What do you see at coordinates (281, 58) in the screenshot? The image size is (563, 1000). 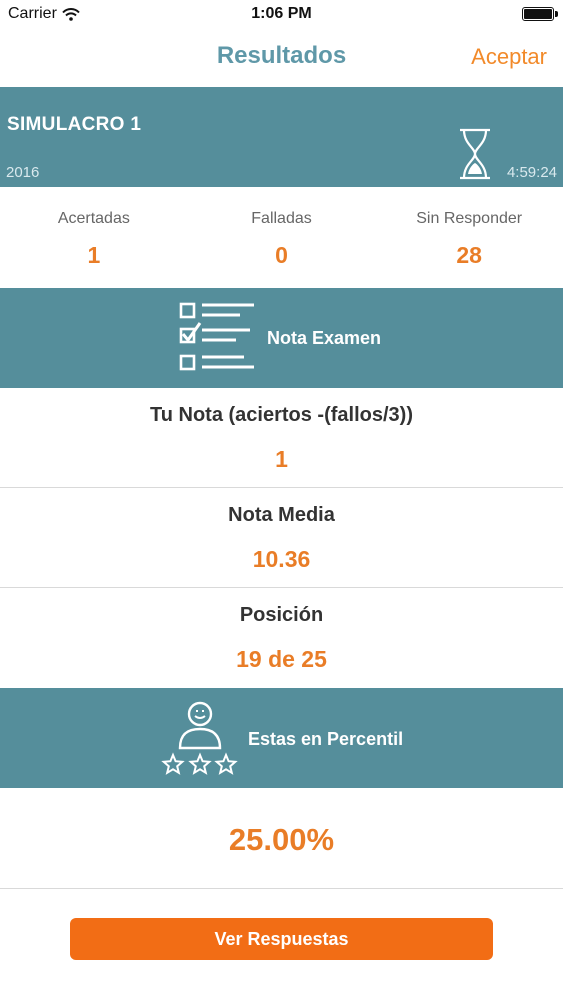 I see `nav-bar: Resultados Aceptar` at bounding box center [281, 58].